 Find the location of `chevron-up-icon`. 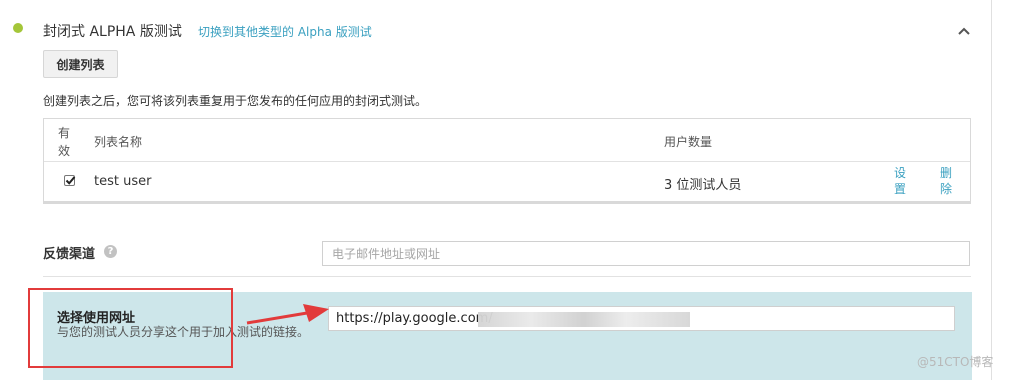

chevron-up-icon is located at coordinates (964, 31).